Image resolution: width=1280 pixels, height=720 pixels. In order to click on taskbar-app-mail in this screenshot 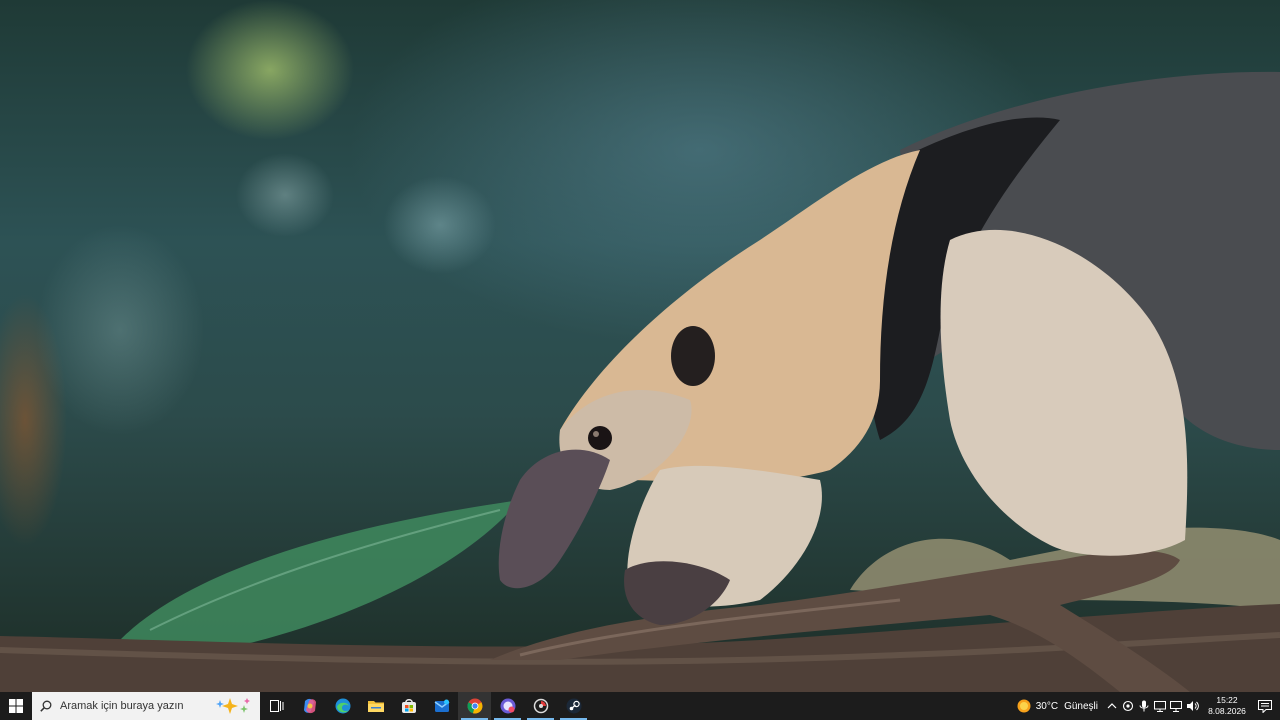, I will do `click(441, 706)`.